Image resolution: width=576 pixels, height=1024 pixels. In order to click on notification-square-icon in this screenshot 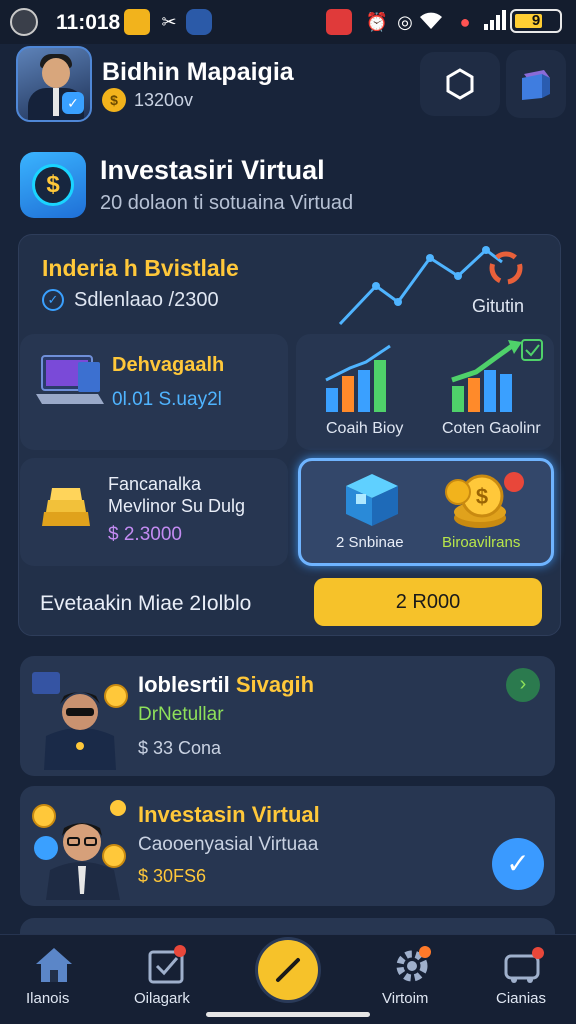, I will do `click(137, 22)`.